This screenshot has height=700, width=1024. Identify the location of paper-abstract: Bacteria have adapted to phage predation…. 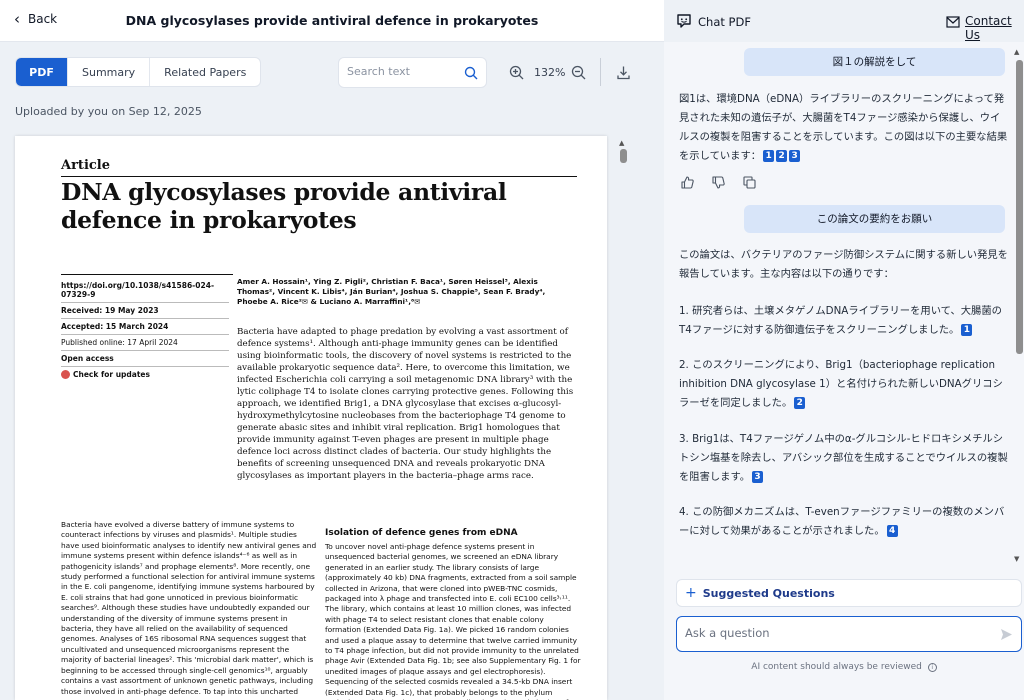
(405, 404).